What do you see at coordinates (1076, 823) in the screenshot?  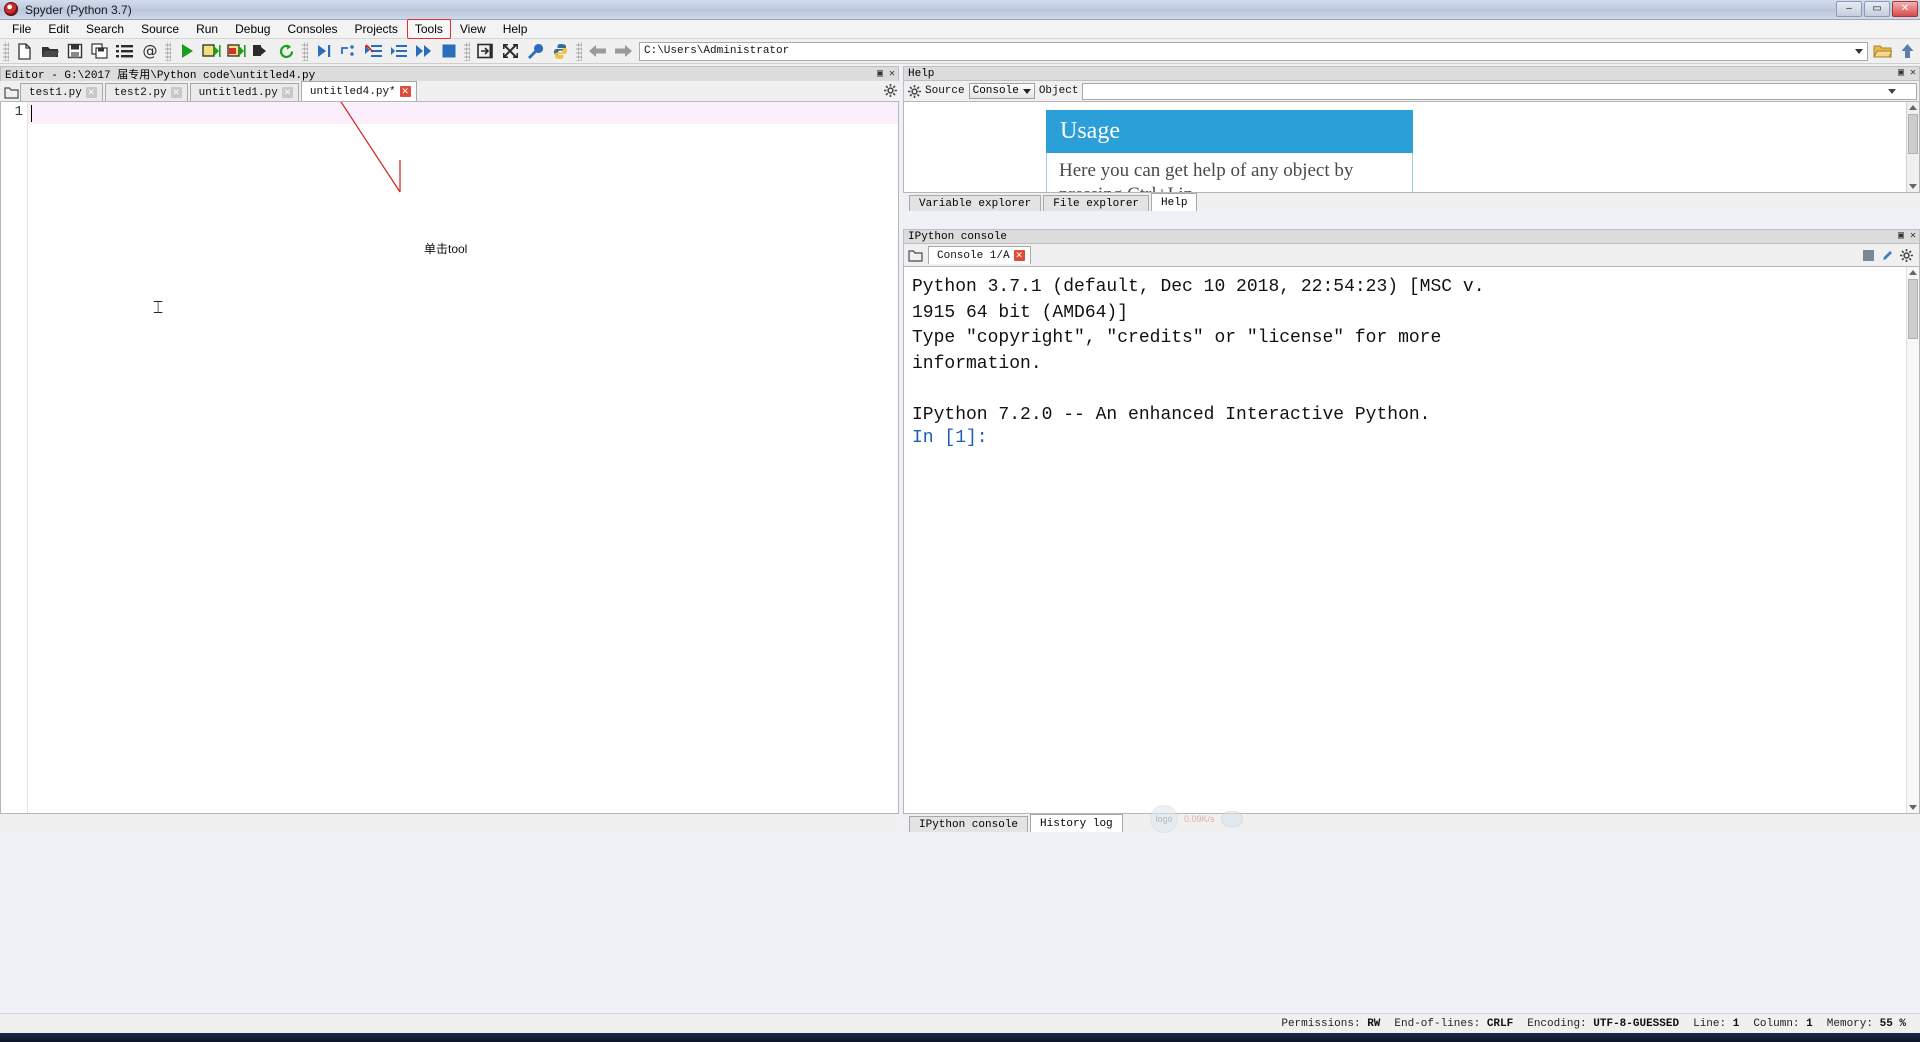 I see `tab-history-log: History log` at bounding box center [1076, 823].